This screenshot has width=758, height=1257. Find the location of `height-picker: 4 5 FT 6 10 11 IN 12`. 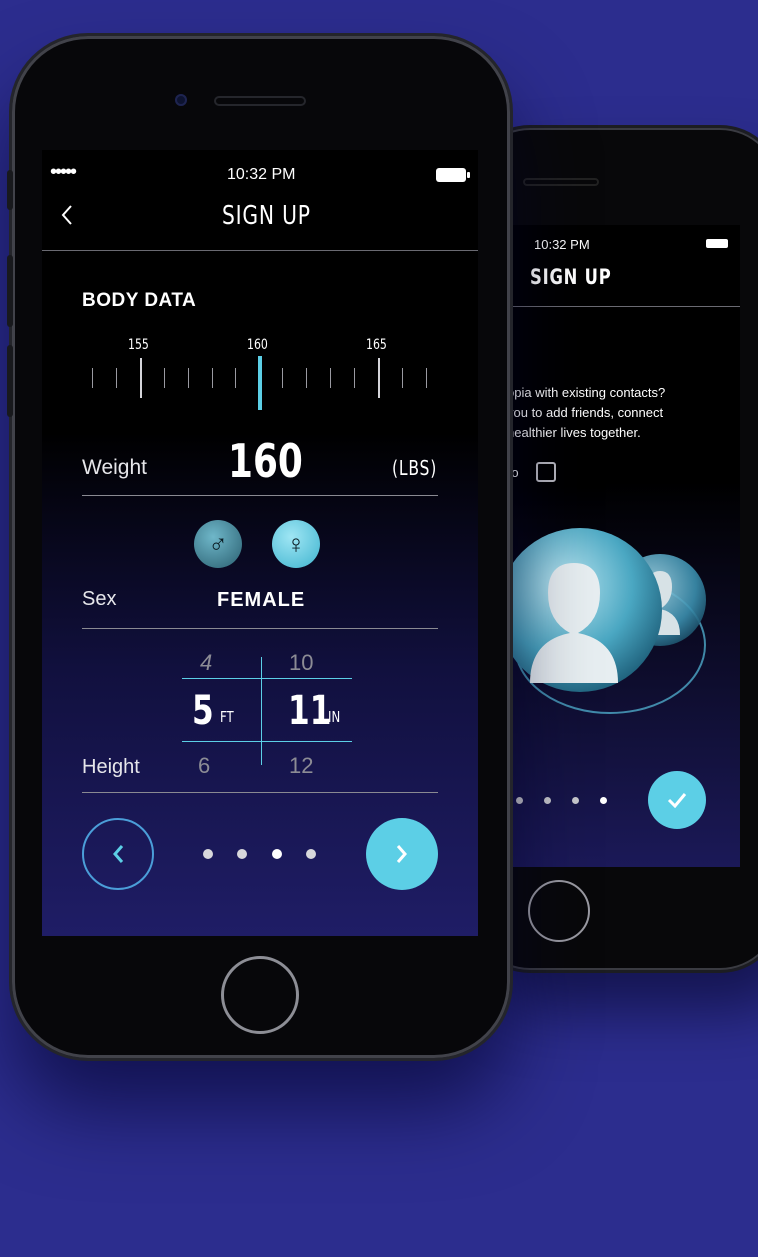

height-picker: 4 5 FT 6 10 11 IN 12 is located at coordinates (267, 711).